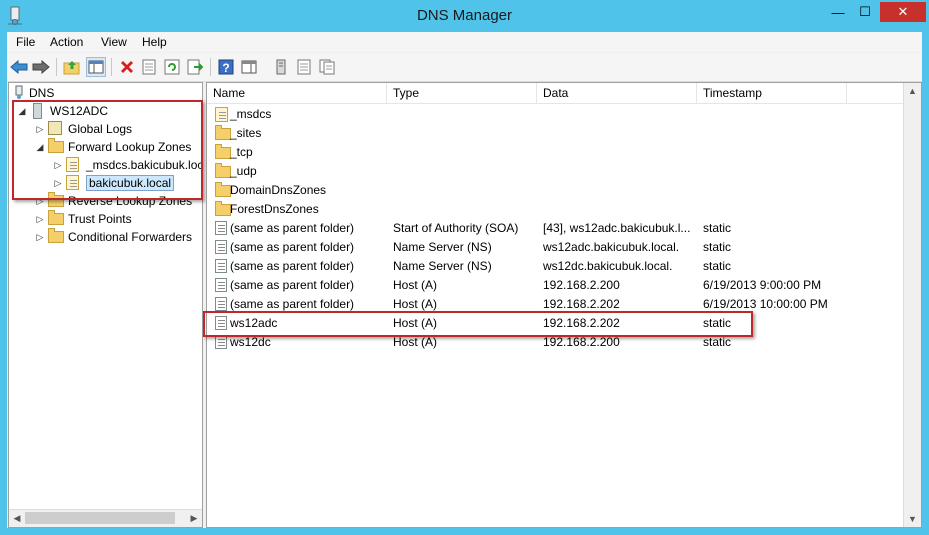 The height and width of the screenshot is (535, 929). I want to click on tree-item-conditional-forwarders: ▷ Conditional Forwarders, so click(113, 237).